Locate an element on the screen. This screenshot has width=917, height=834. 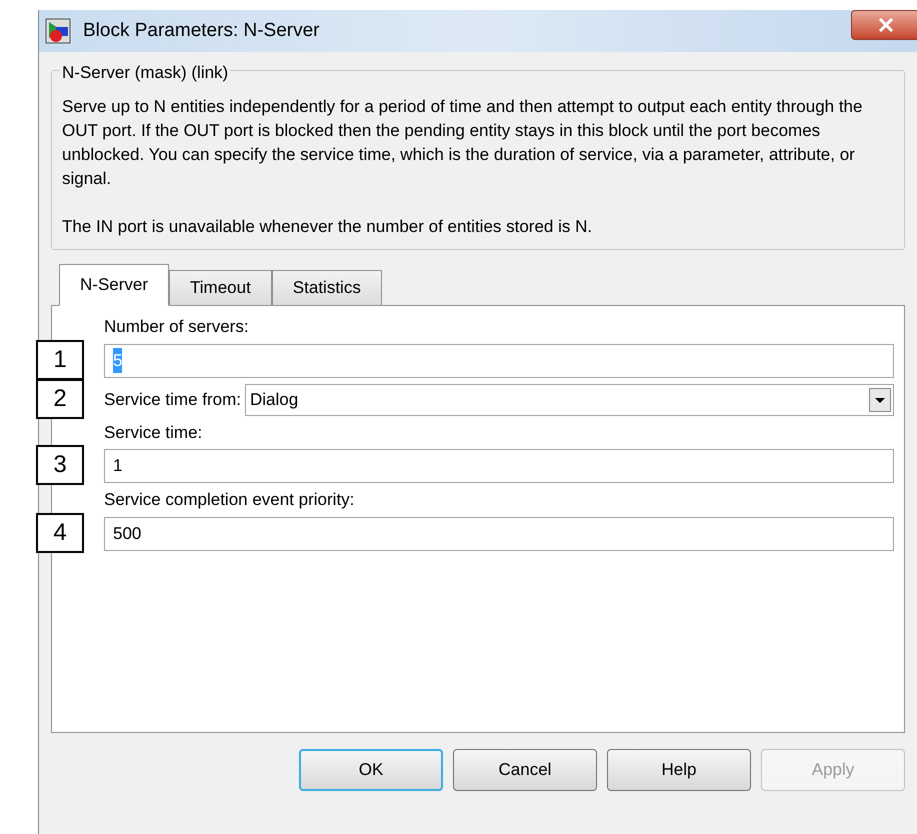
tab: Timeout is located at coordinates (220, 288).